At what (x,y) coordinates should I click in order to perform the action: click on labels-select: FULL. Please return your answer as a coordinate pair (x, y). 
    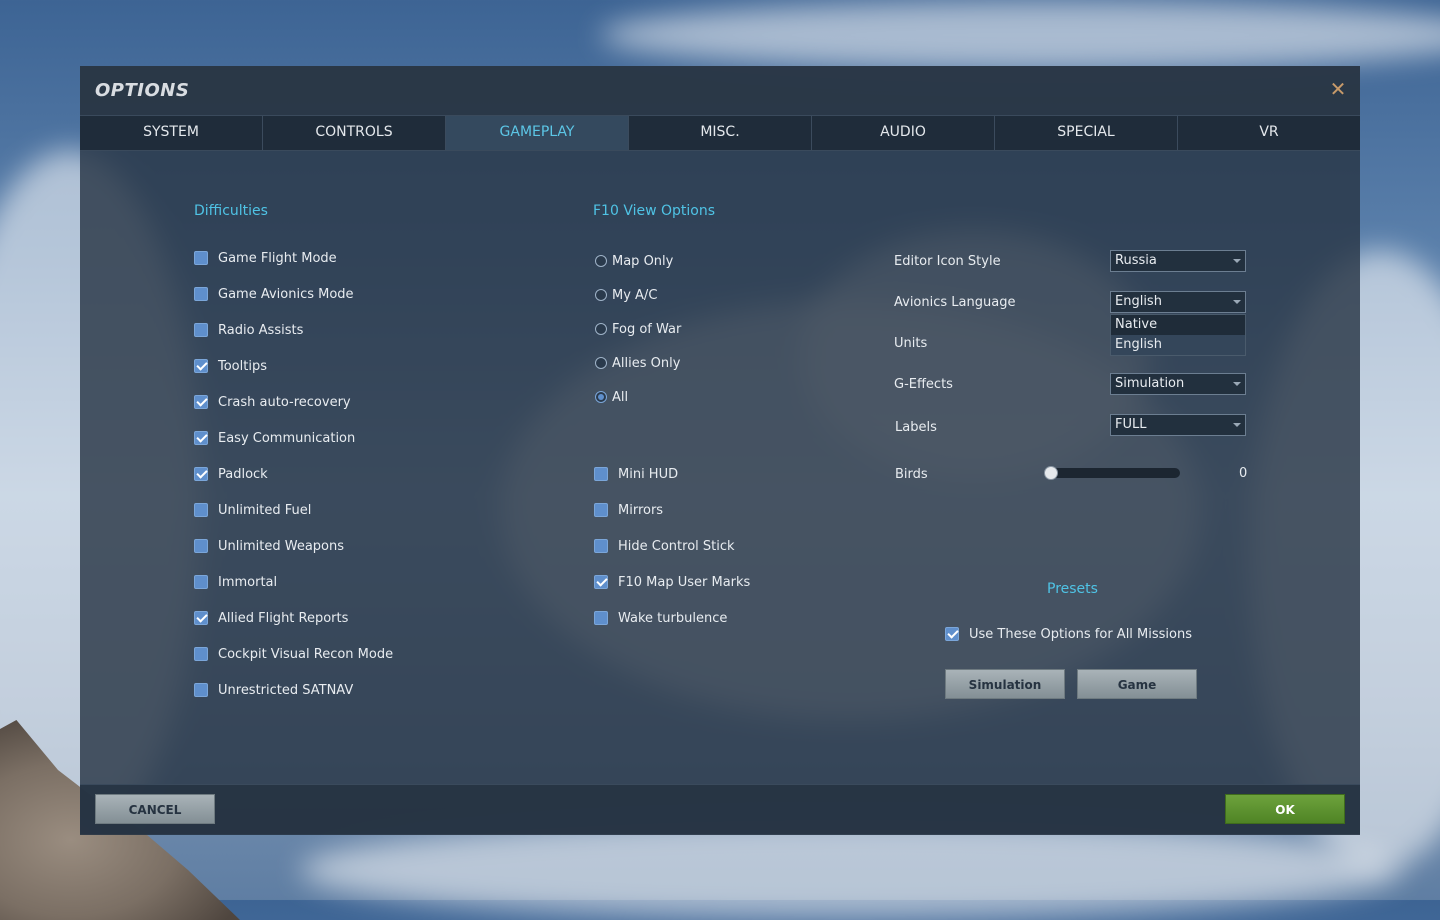
    Looking at the image, I should click on (1178, 425).